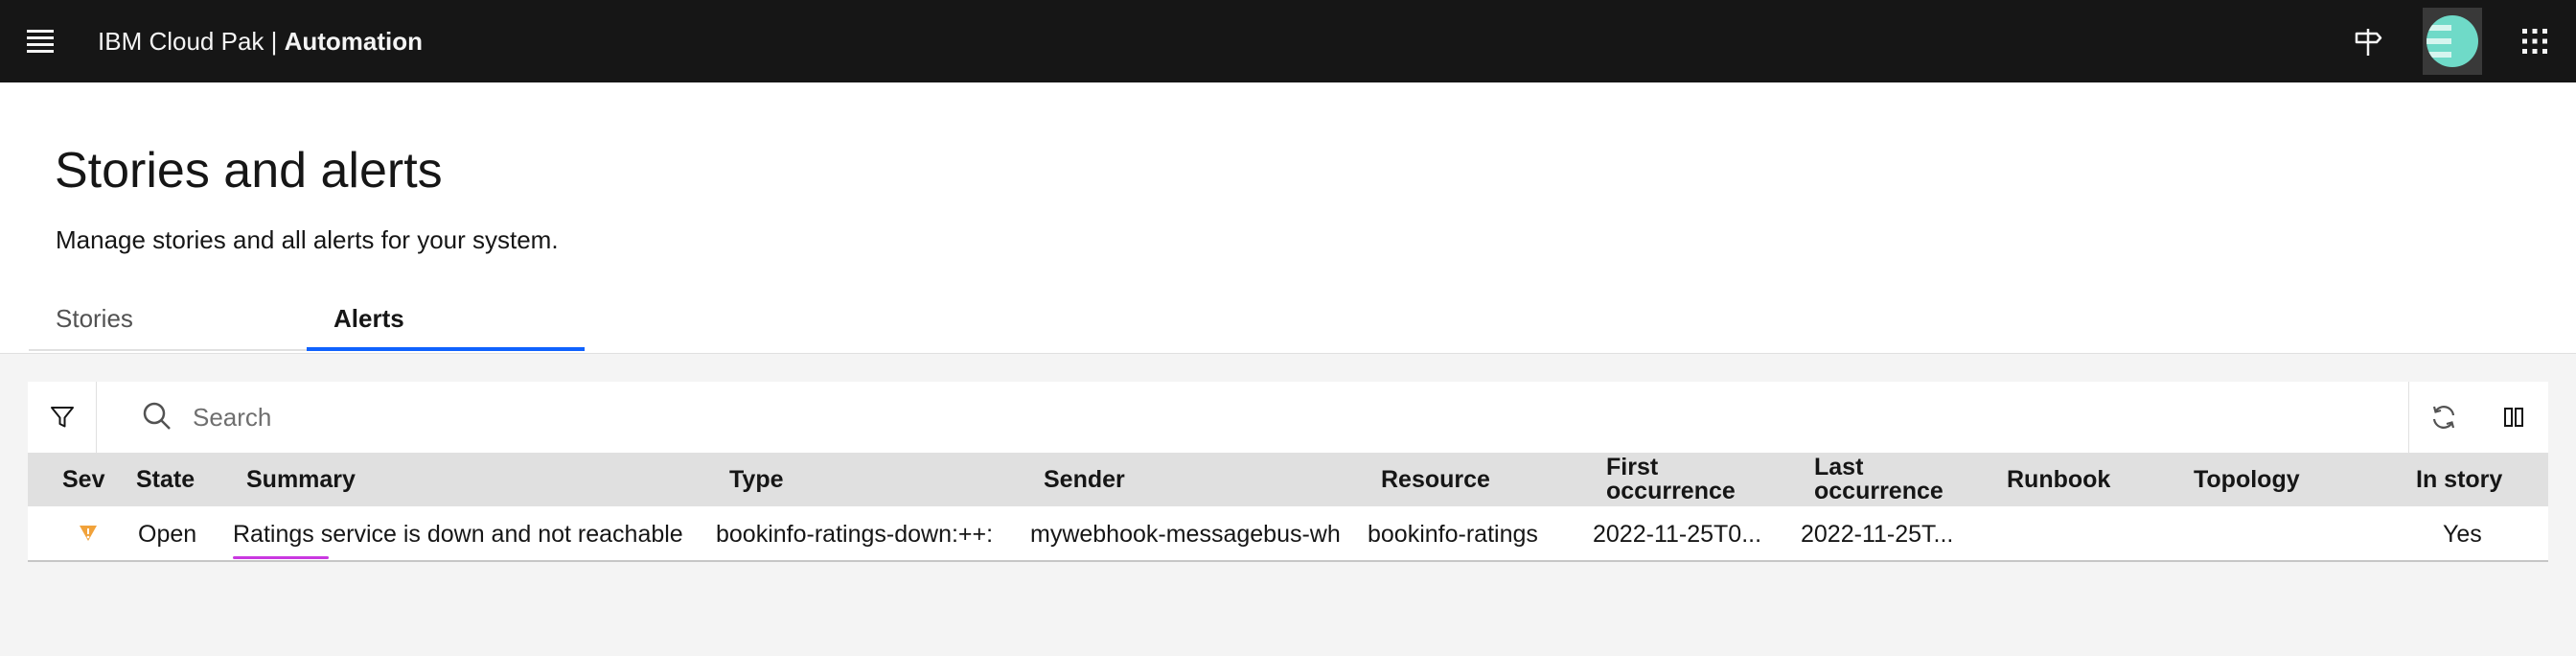  I want to click on column-header-state: State, so click(165, 479).